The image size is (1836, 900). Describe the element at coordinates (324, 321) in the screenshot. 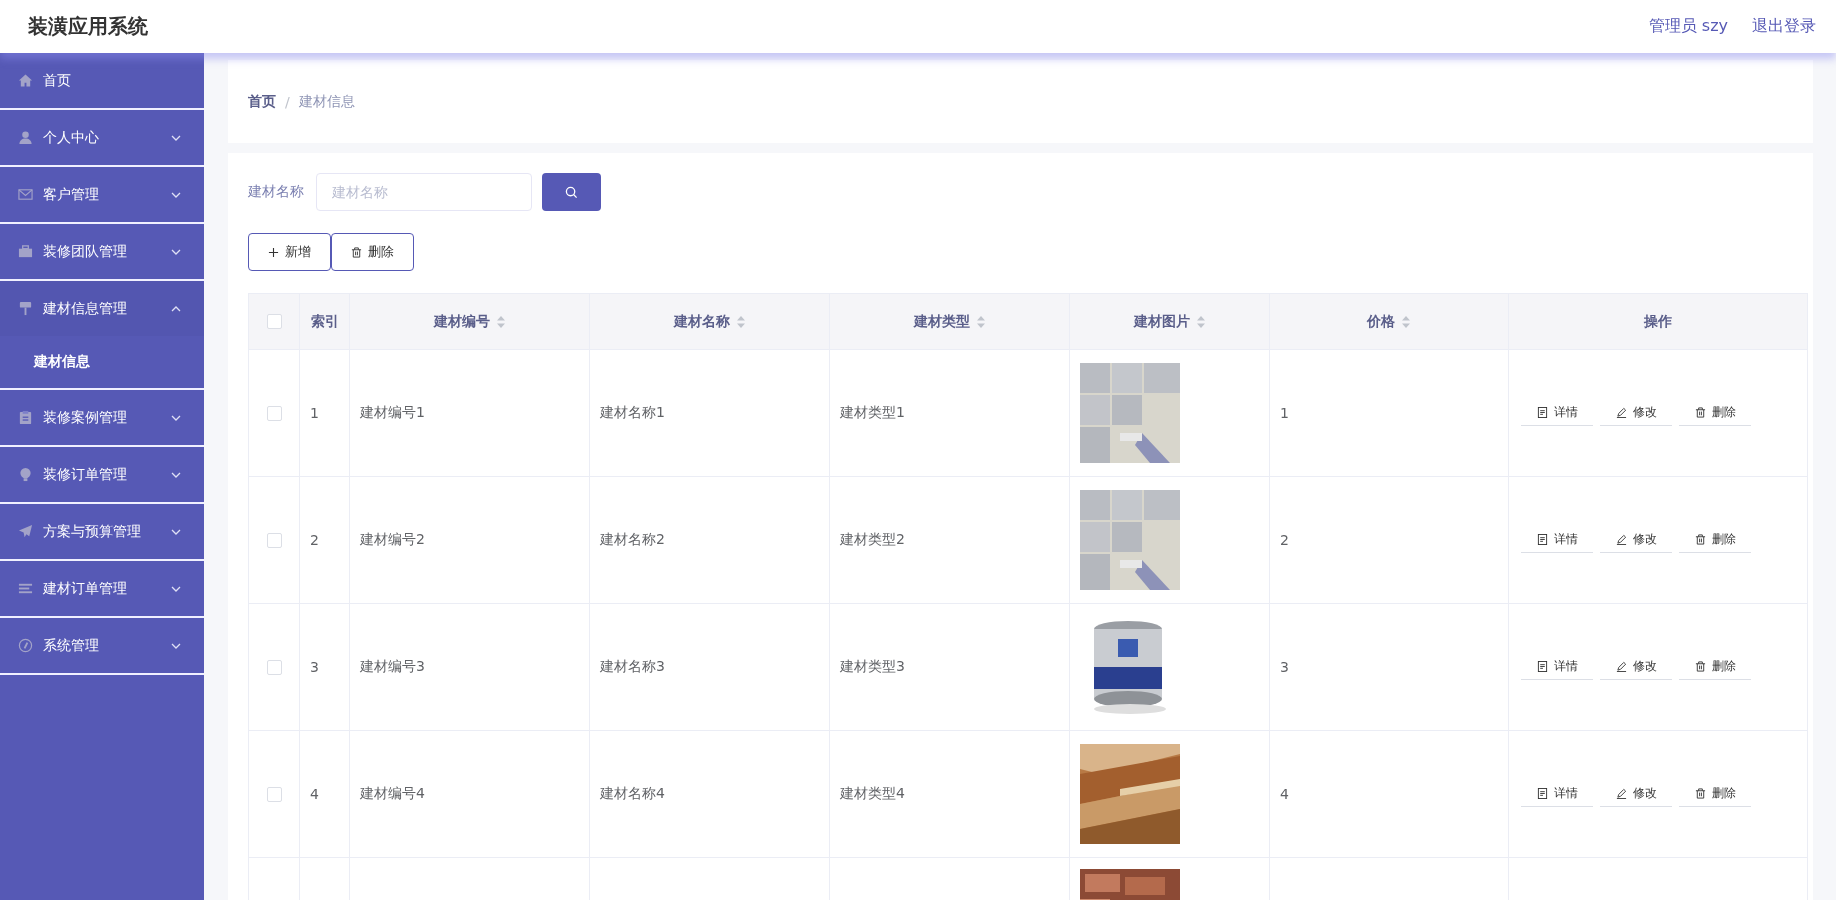

I see `column-header: 索引` at that location.